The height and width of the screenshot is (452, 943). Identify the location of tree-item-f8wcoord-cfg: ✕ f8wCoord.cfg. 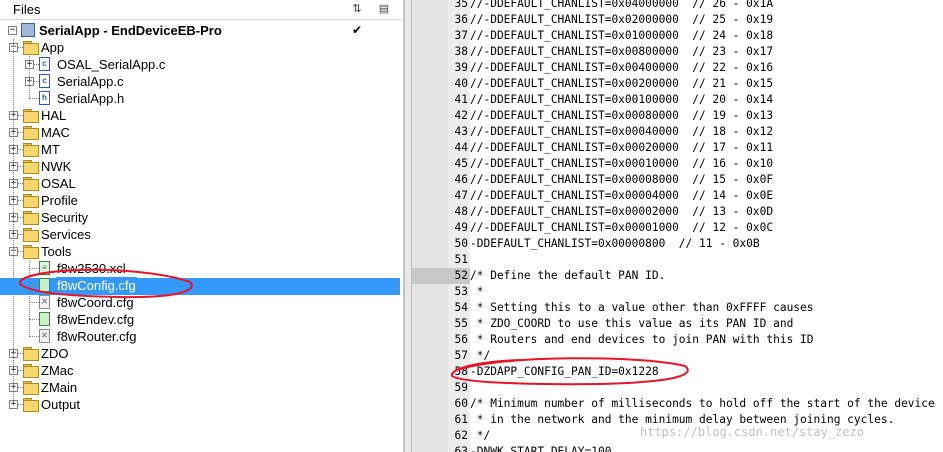
(200, 302).